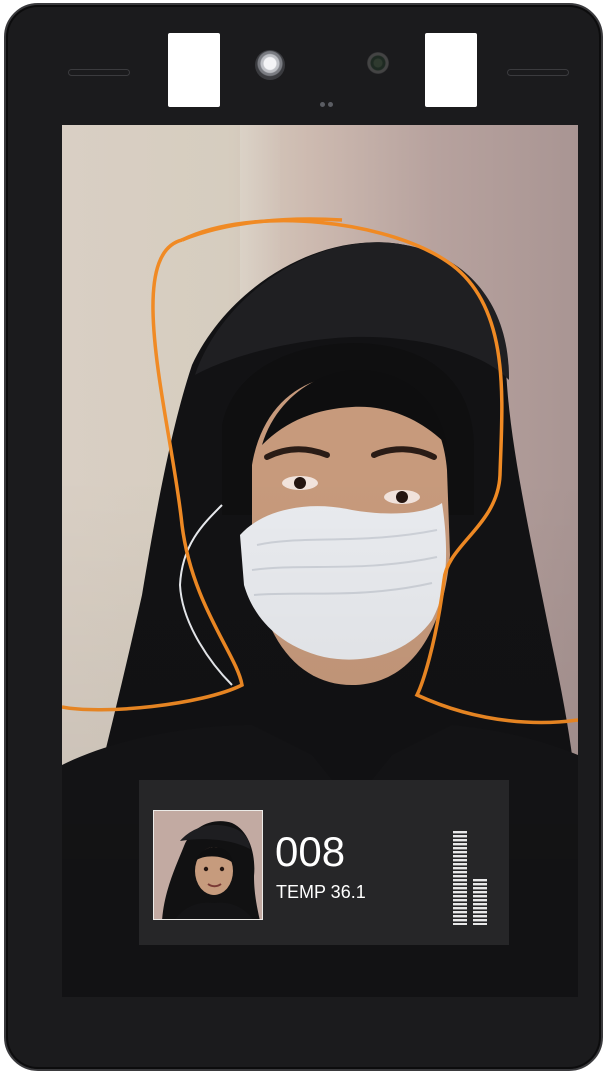  I want to click on user-id-label: 008, so click(310, 851).